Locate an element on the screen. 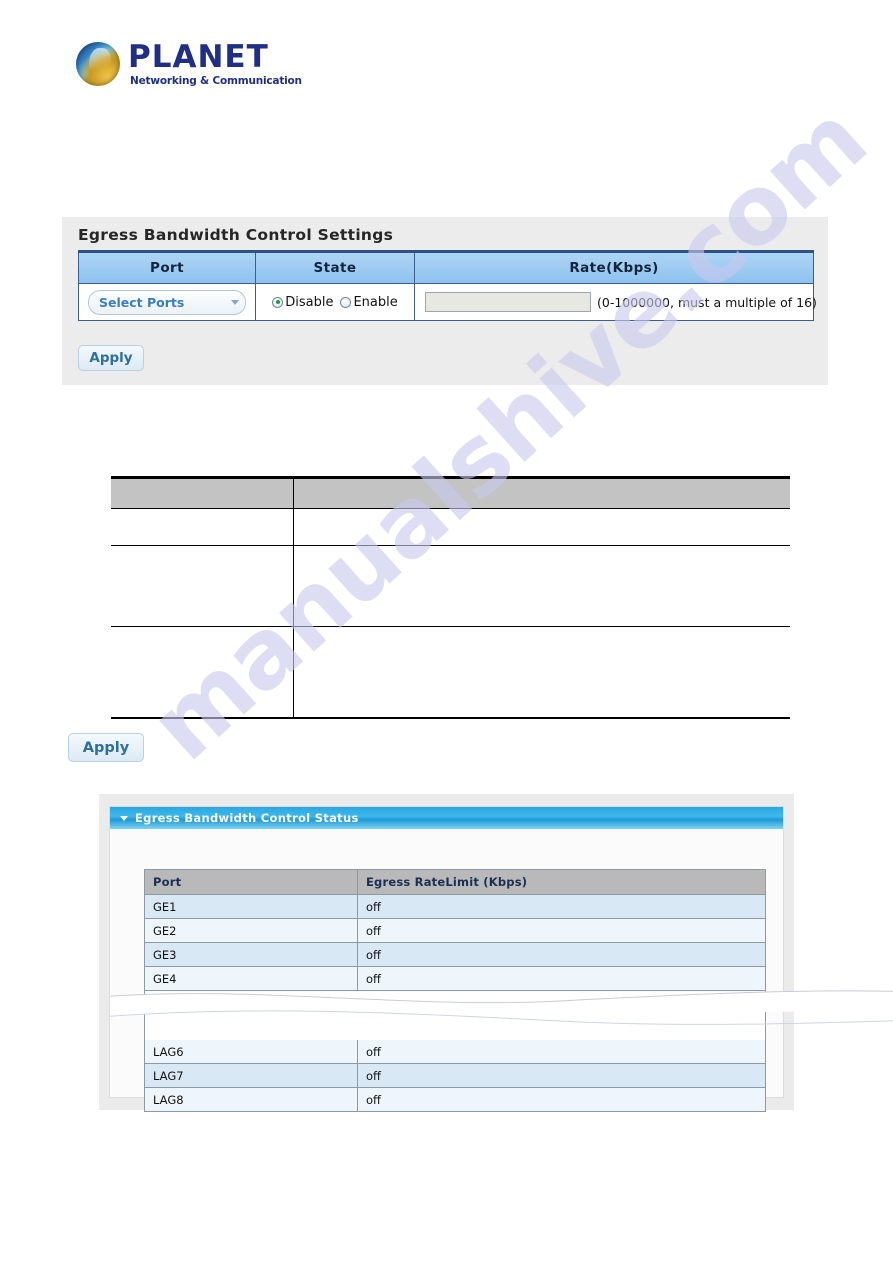 The width and height of the screenshot is (893, 1263). radio-disable: Disable is located at coordinates (302, 302).